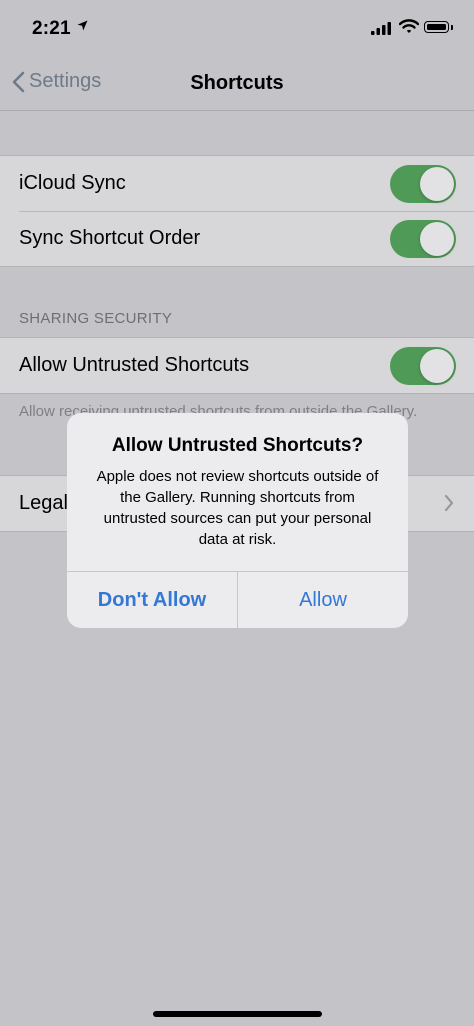 Image resolution: width=474 pixels, height=1026 pixels. I want to click on location-arrow-icon, so click(82, 26).